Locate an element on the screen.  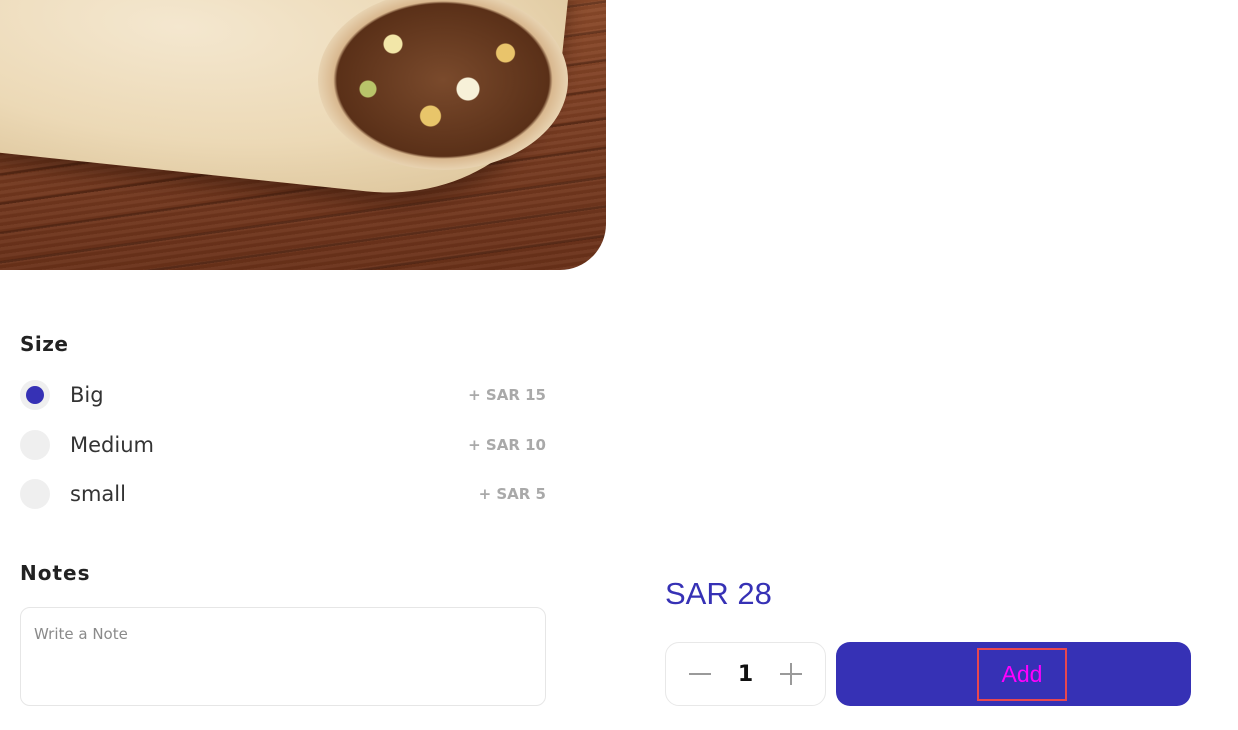
add-button-label: Add is located at coordinates (1022, 674).